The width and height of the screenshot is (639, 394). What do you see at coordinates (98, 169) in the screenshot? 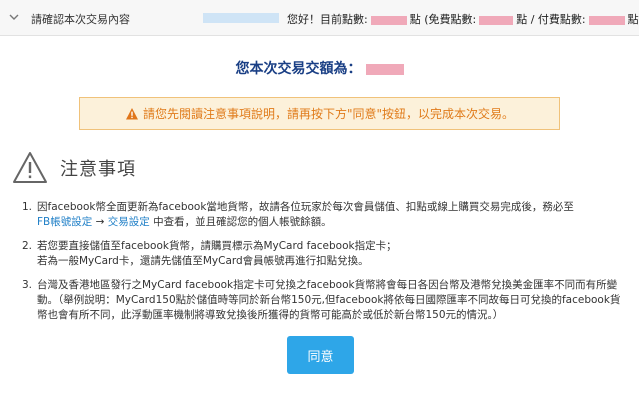
I see `section-title: 注意事項` at bounding box center [98, 169].